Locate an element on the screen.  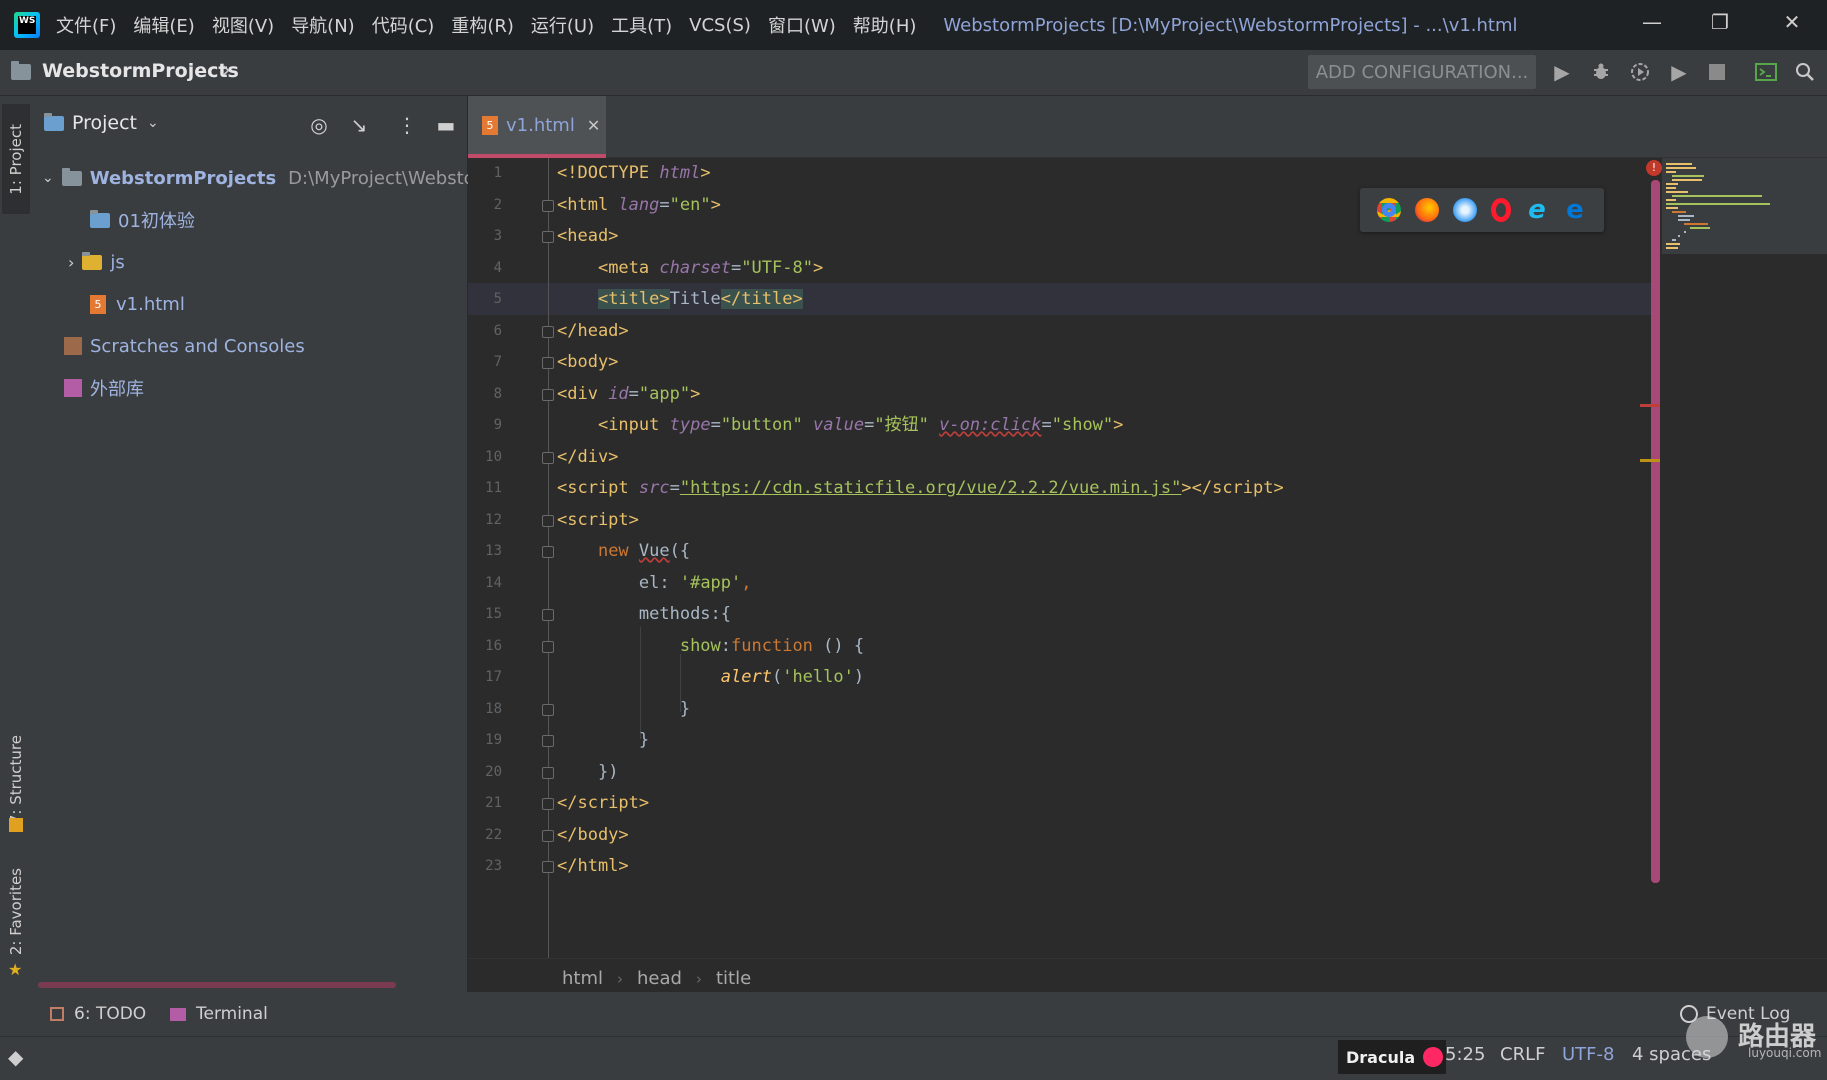
breadcrumb-title: title is located at coordinates (733, 978).